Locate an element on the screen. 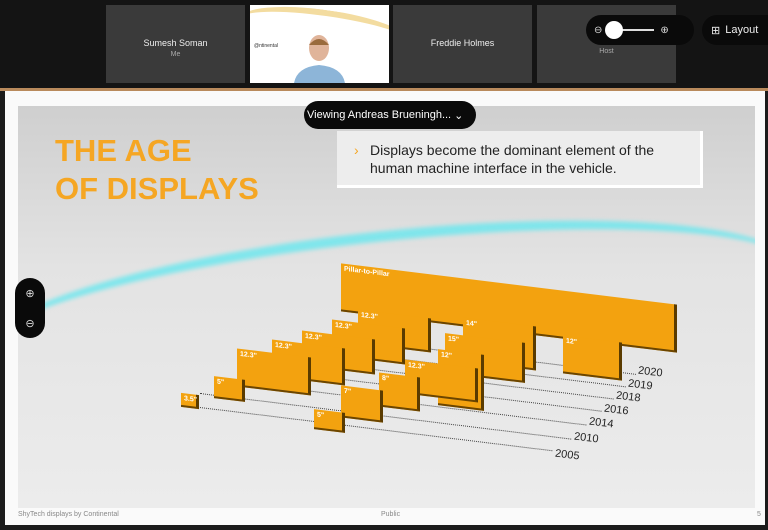  participant-role: Host is located at coordinates (606, 51).